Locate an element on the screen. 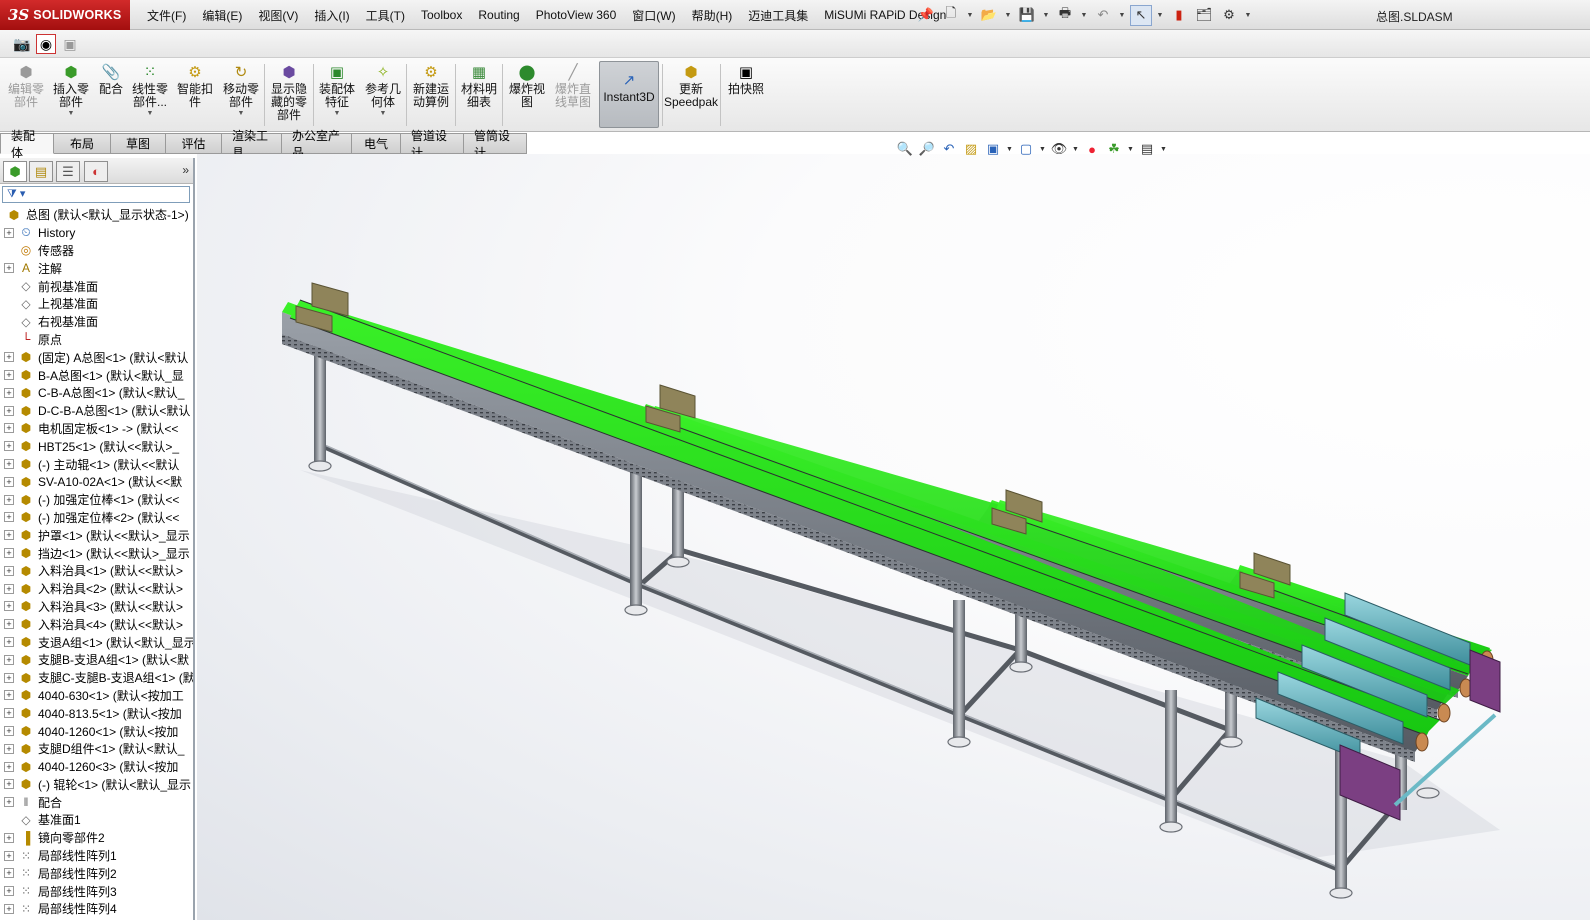 The image size is (1590, 920). tree-item: + ⬢ (-) 加强定位棒<2> (默认<< is located at coordinates (96, 518).